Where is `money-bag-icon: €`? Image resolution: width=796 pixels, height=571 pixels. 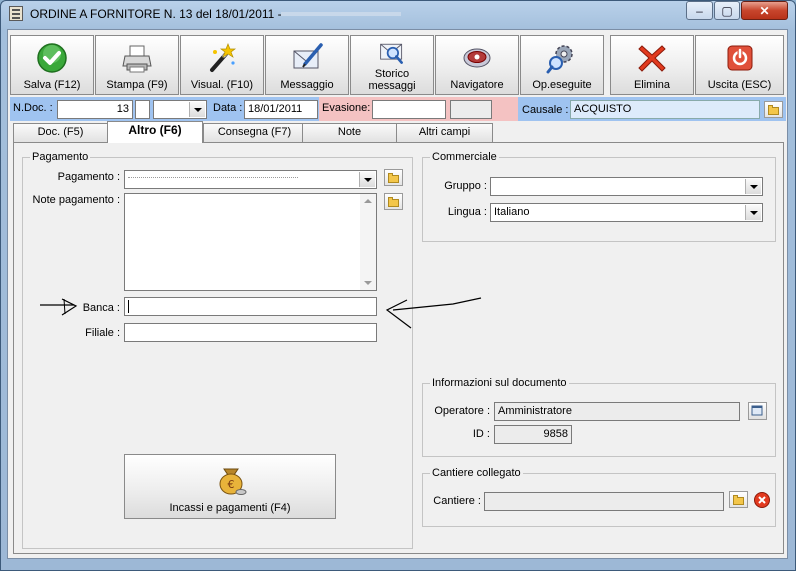
money-bag-icon: € is located at coordinates (233, 481).